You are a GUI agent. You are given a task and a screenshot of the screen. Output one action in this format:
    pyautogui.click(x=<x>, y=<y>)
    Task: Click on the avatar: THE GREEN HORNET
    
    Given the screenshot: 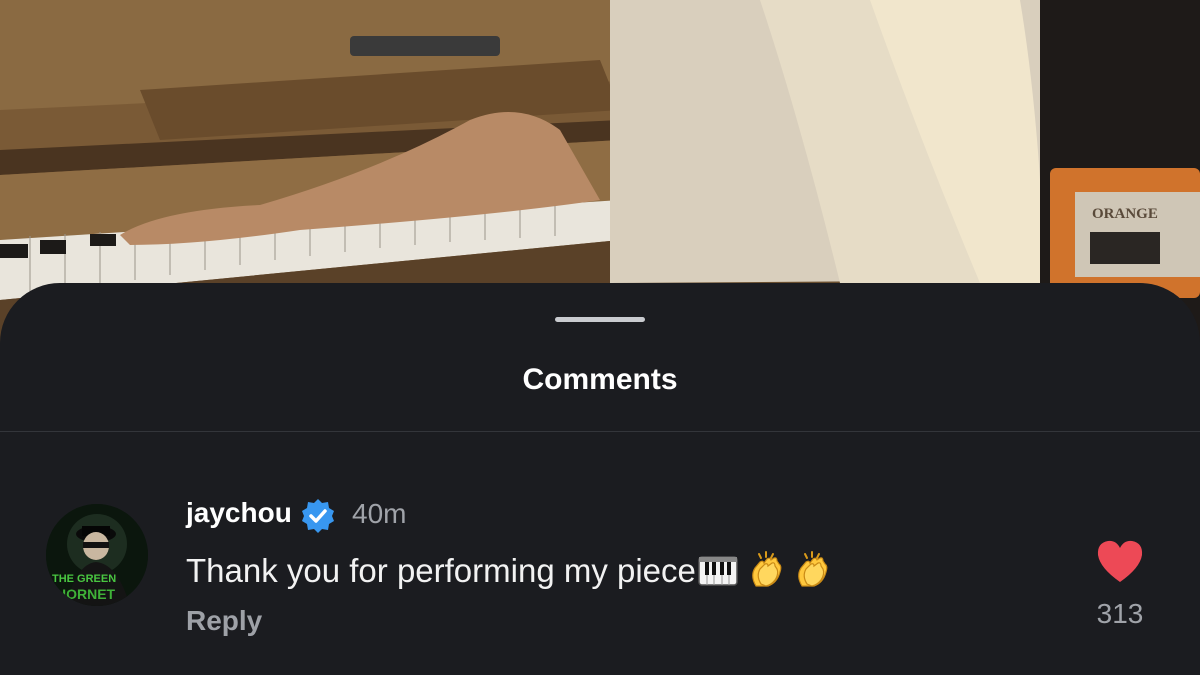 What is the action you would take?
    pyautogui.click(x=97, y=555)
    